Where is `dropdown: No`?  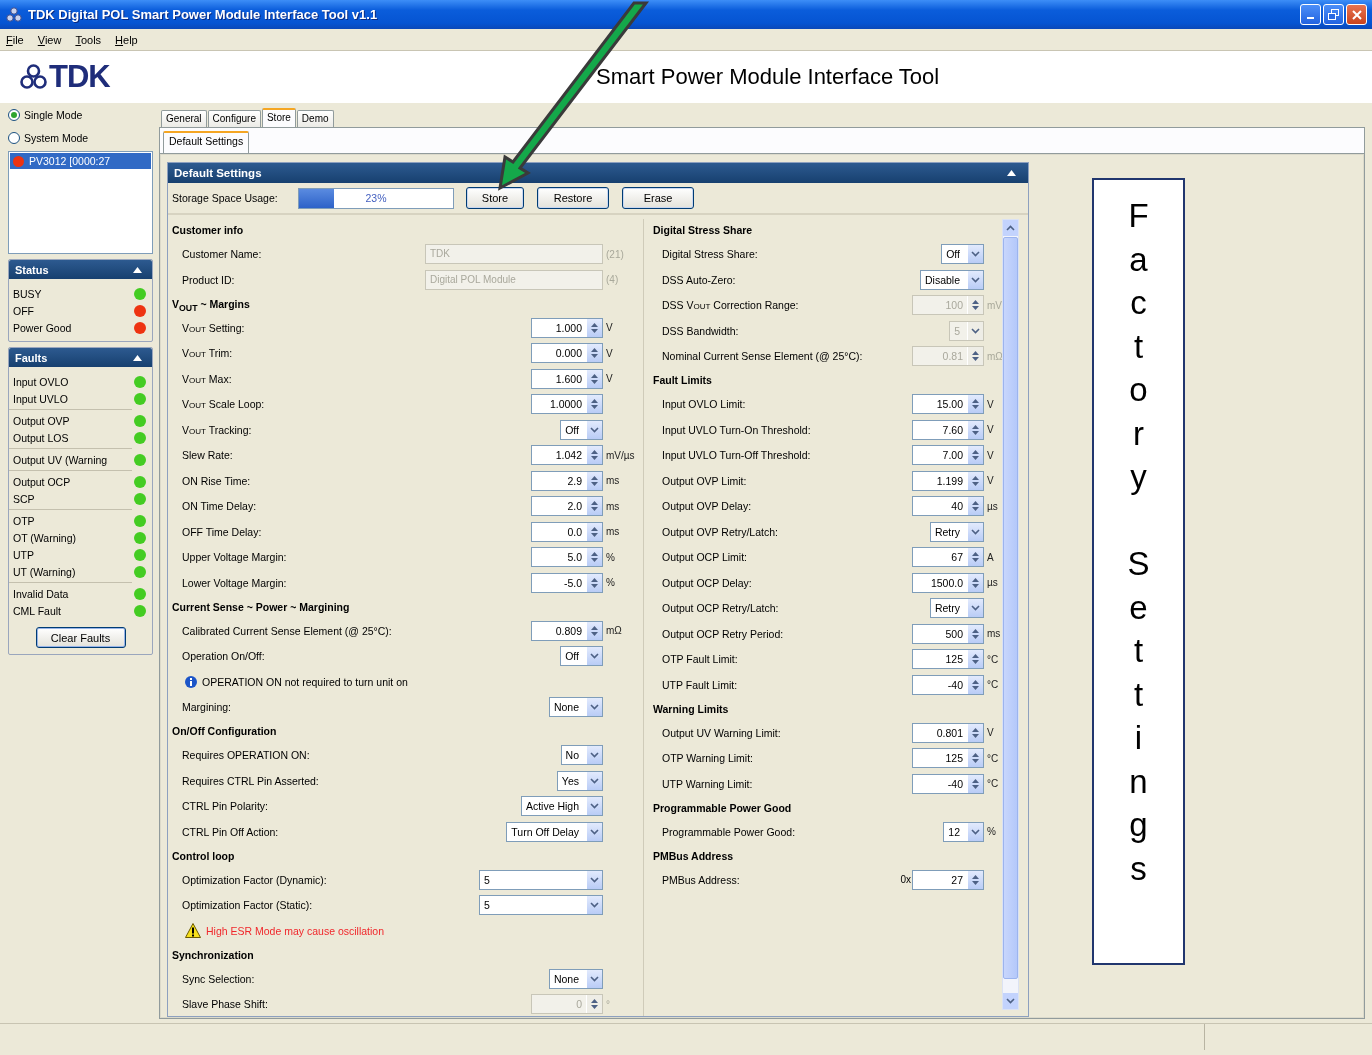
dropdown: No is located at coordinates (581, 755).